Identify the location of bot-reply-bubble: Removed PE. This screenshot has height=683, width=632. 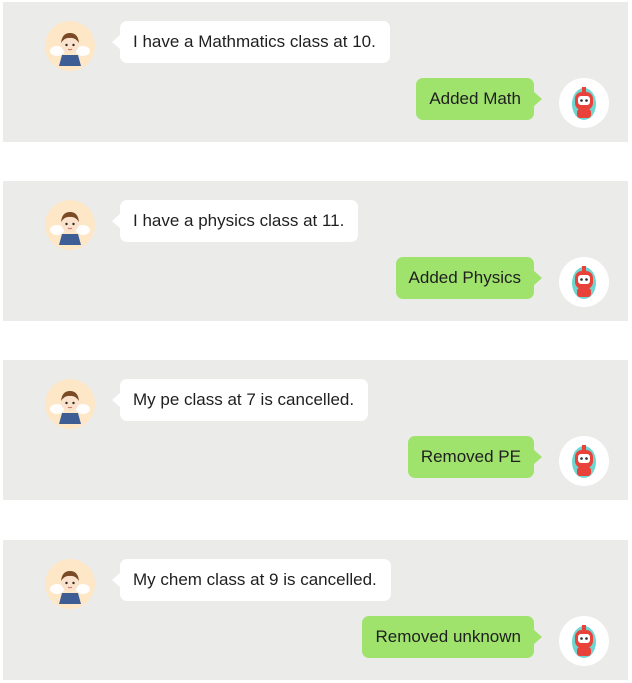
(475, 457).